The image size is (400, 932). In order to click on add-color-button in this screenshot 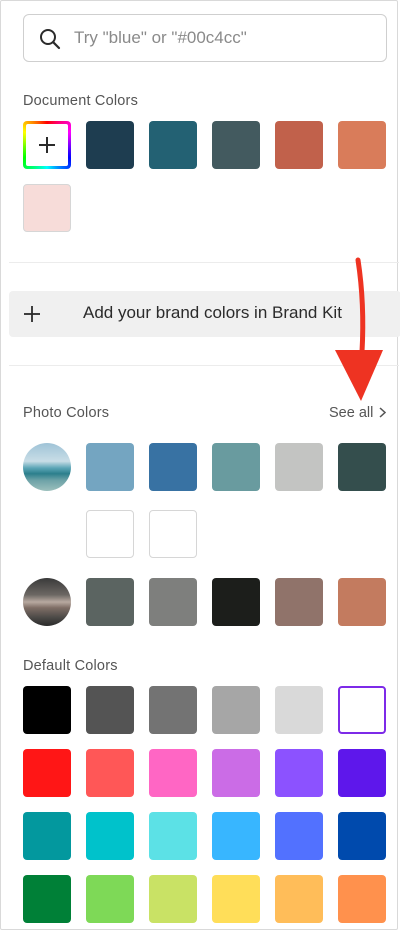, I will do `click(47, 145)`.